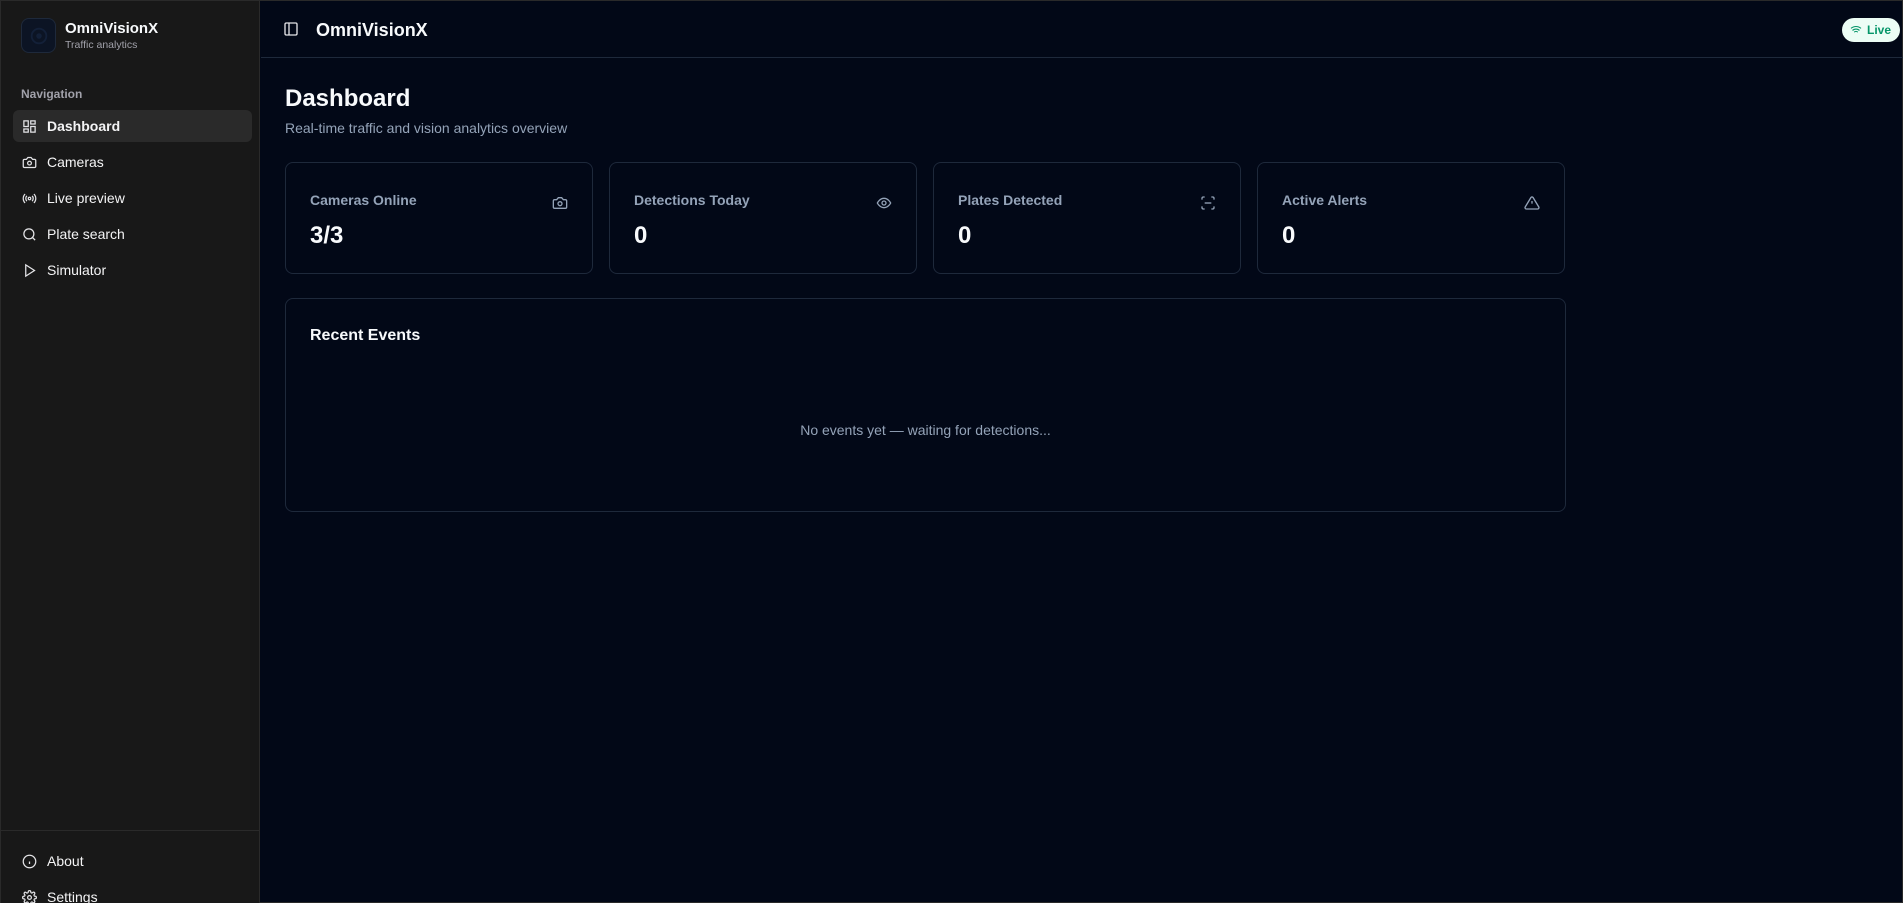 This screenshot has width=1903, height=903. What do you see at coordinates (86, 234) in the screenshot?
I see `sidebar-item-label: Plate search` at bounding box center [86, 234].